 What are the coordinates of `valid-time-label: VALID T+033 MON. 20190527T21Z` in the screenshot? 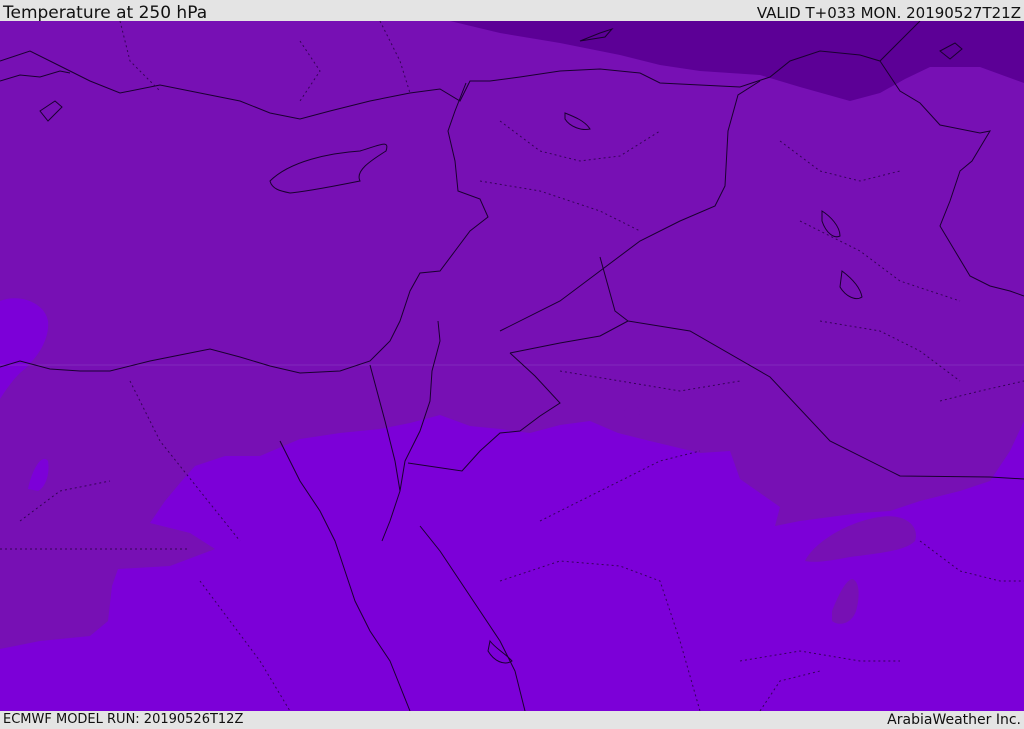 It's located at (888, 13).